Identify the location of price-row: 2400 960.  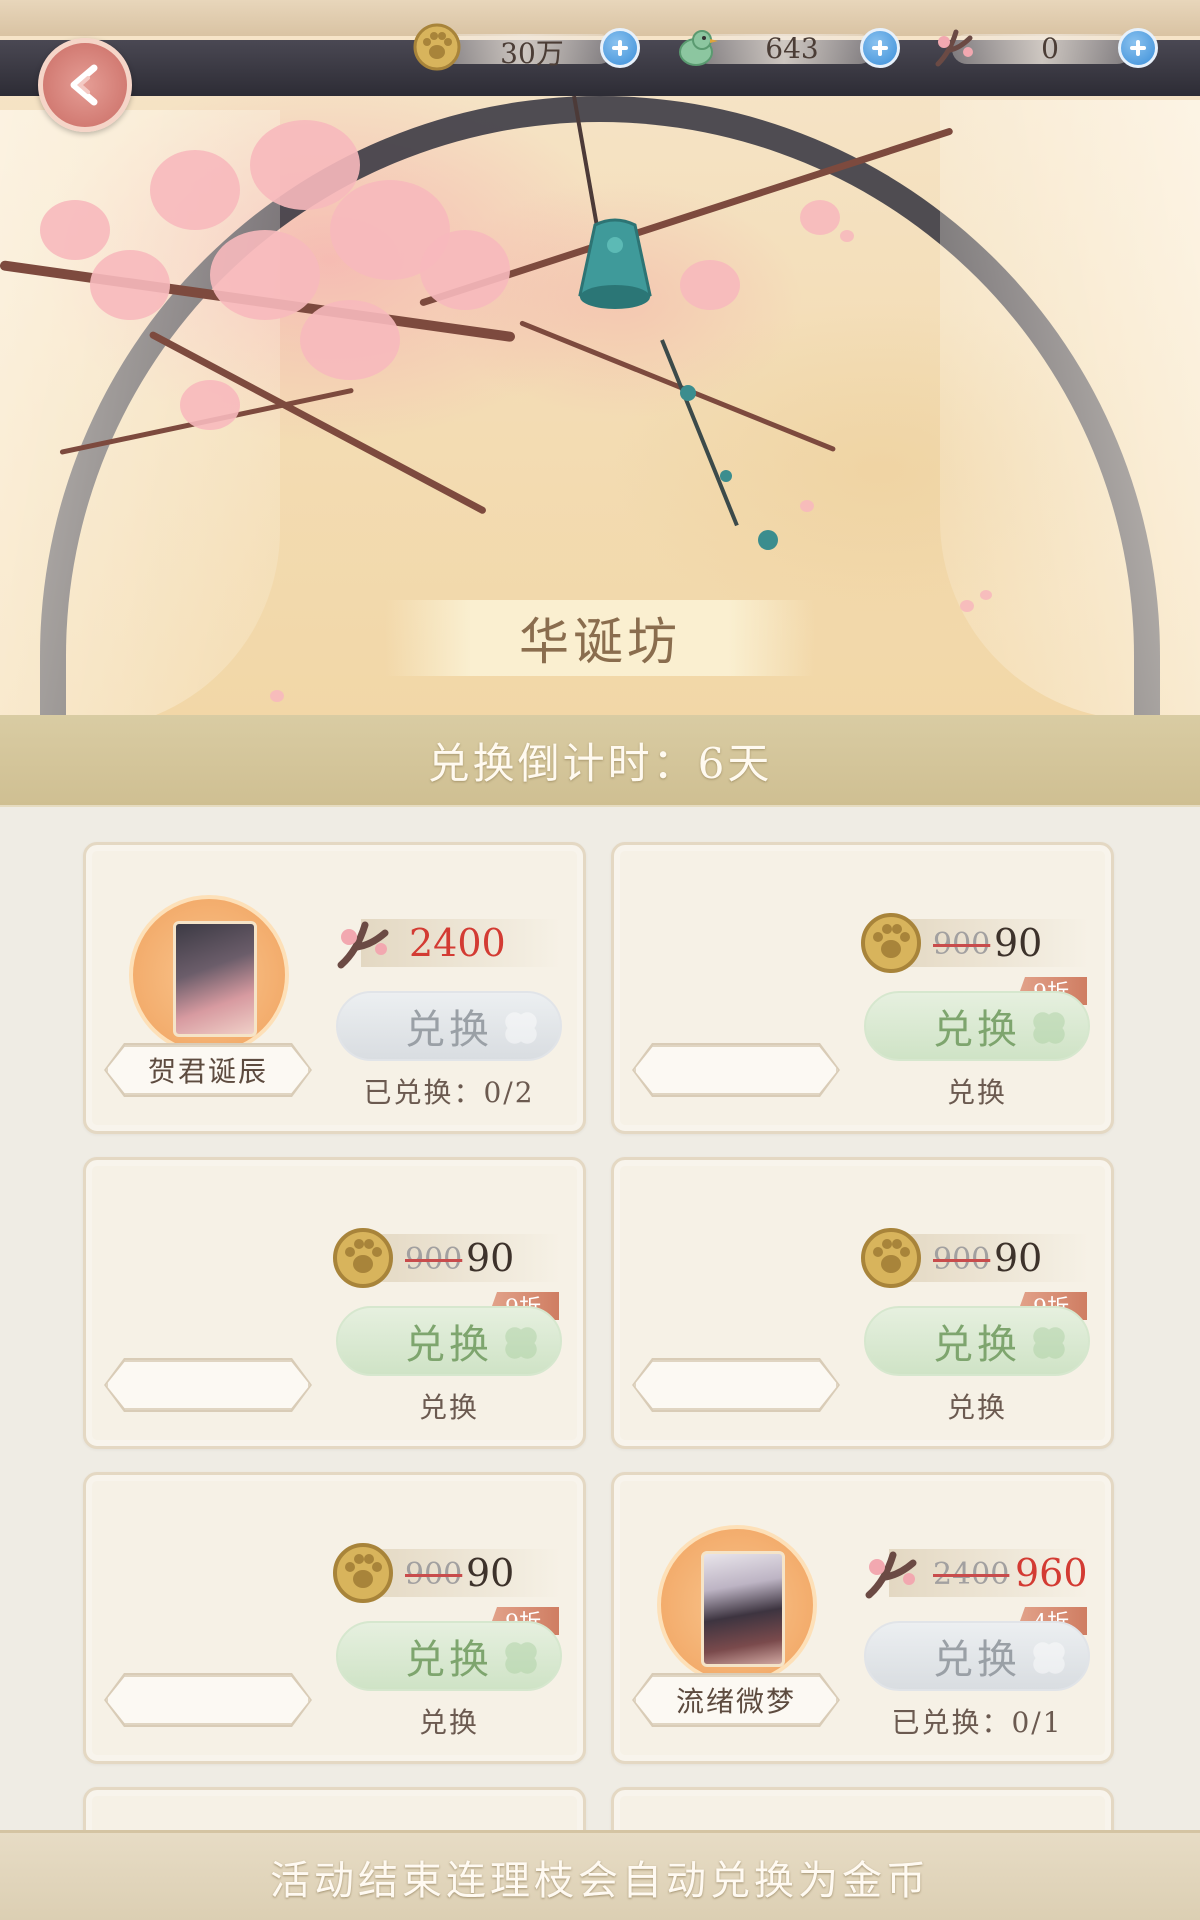
(974, 1573).